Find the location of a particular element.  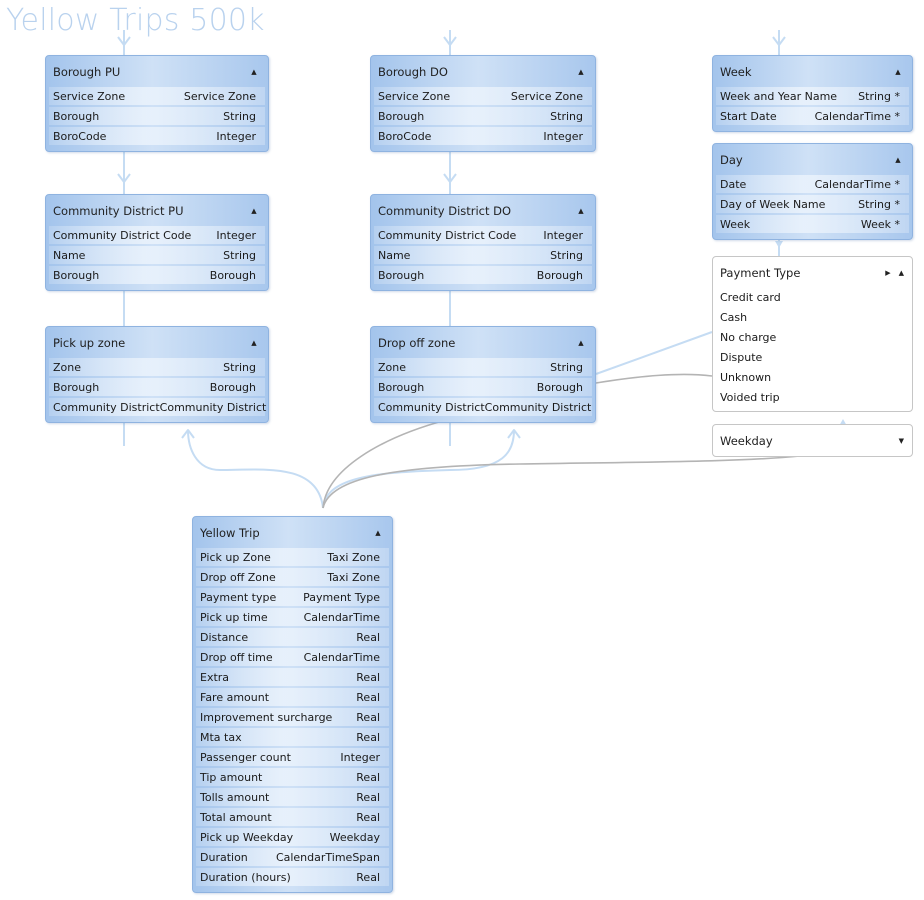

attribute-row: Tolls amount Real is located at coordinates (292, 797).